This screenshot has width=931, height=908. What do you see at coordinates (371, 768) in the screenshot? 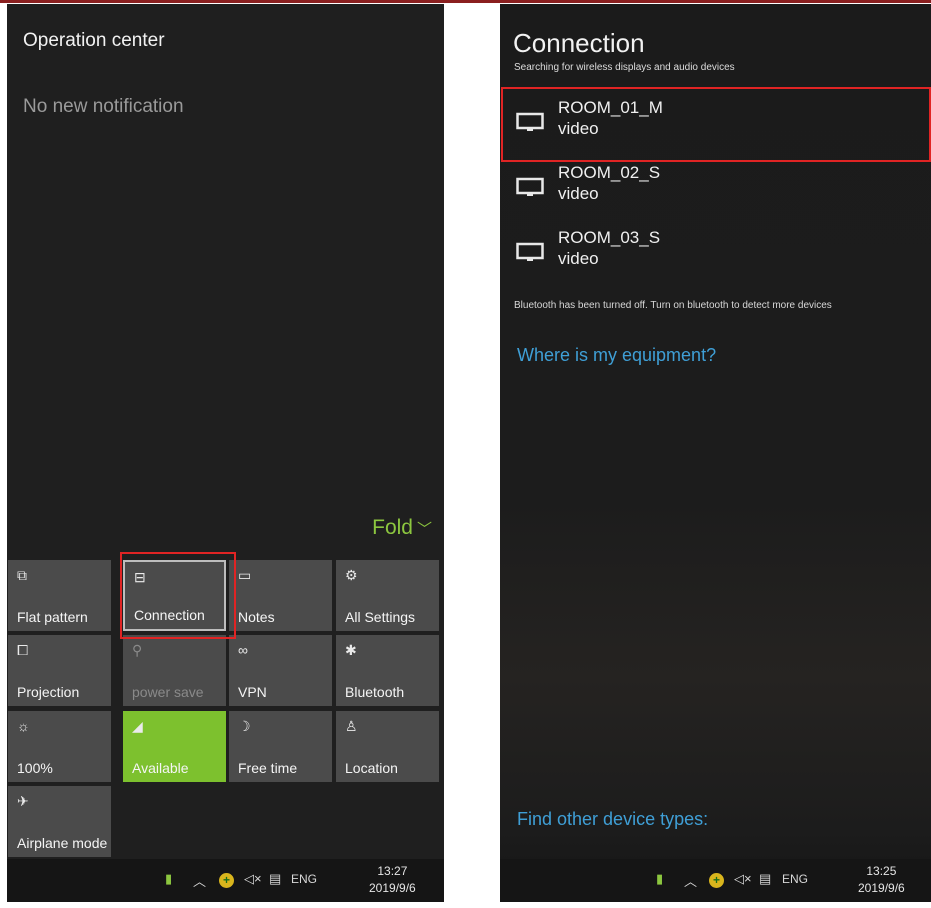
I see `tile-label: Location` at bounding box center [371, 768].